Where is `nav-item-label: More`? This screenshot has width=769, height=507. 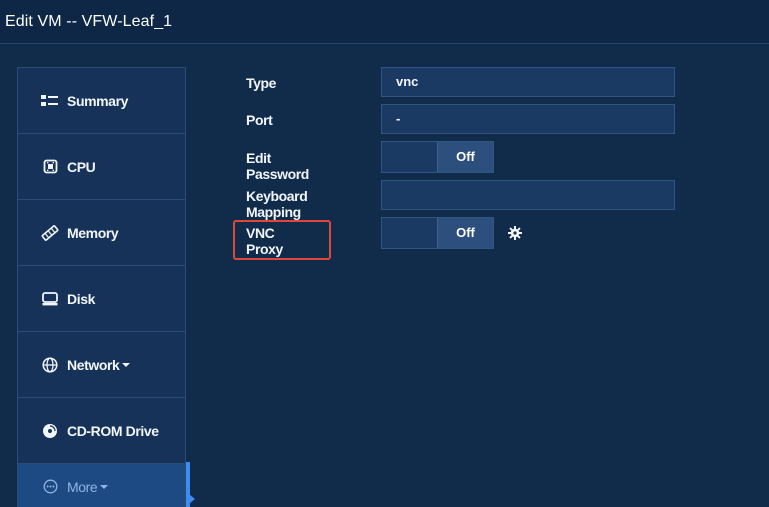
nav-item-label: More is located at coordinates (82, 486).